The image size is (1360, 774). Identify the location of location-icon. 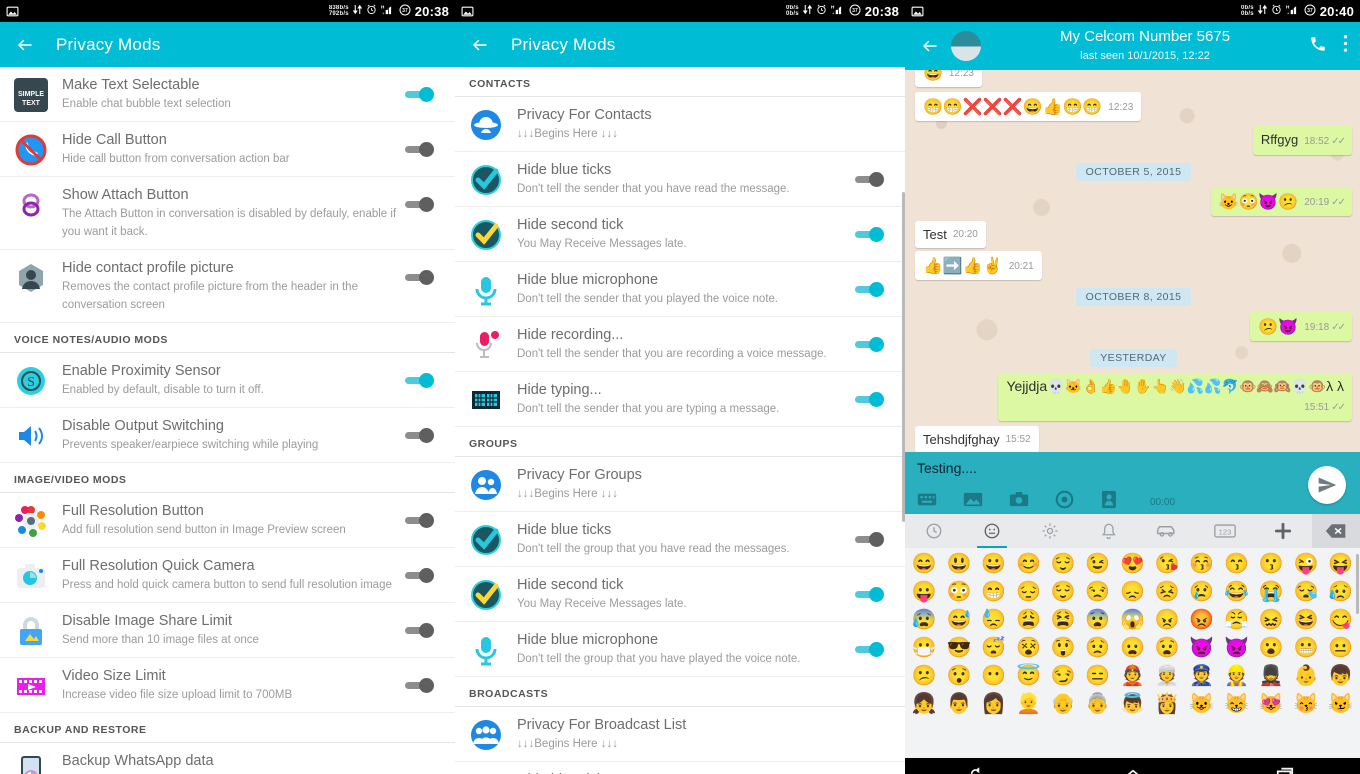
(1064, 502).